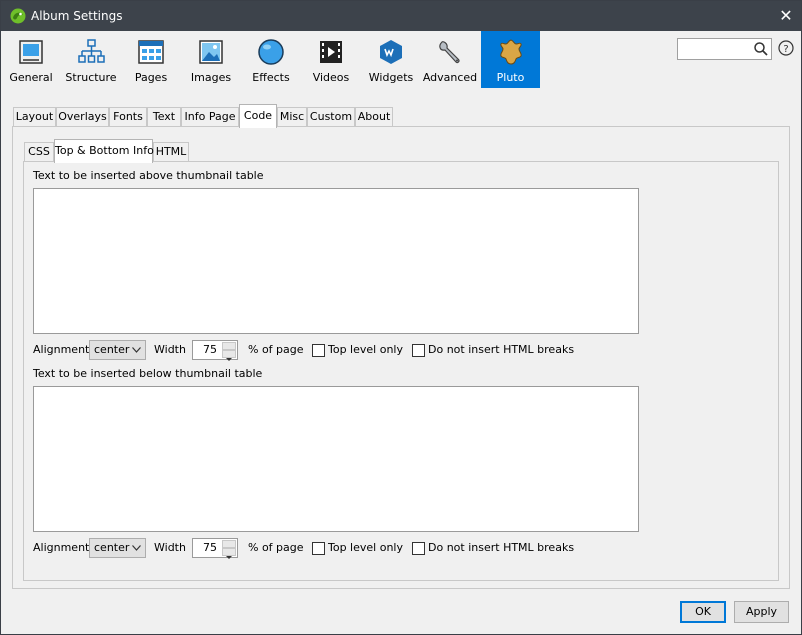 The height and width of the screenshot is (635, 802). Describe the element at coordinates (761, 49) in the screenshot. I see `search-icon` at that location.